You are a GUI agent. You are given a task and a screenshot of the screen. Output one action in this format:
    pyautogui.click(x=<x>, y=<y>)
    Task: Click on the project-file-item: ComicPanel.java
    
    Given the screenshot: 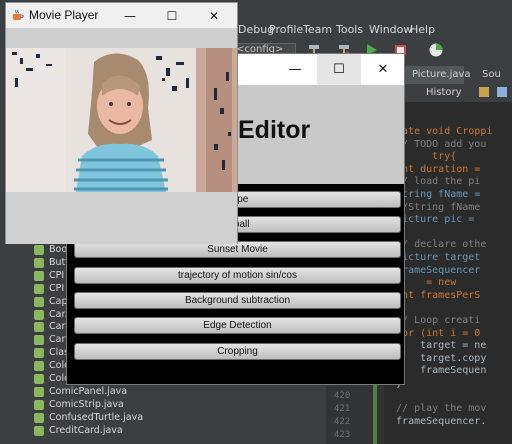 What is the action you would take?
    pyautogui.click(x=88, y=391)
    